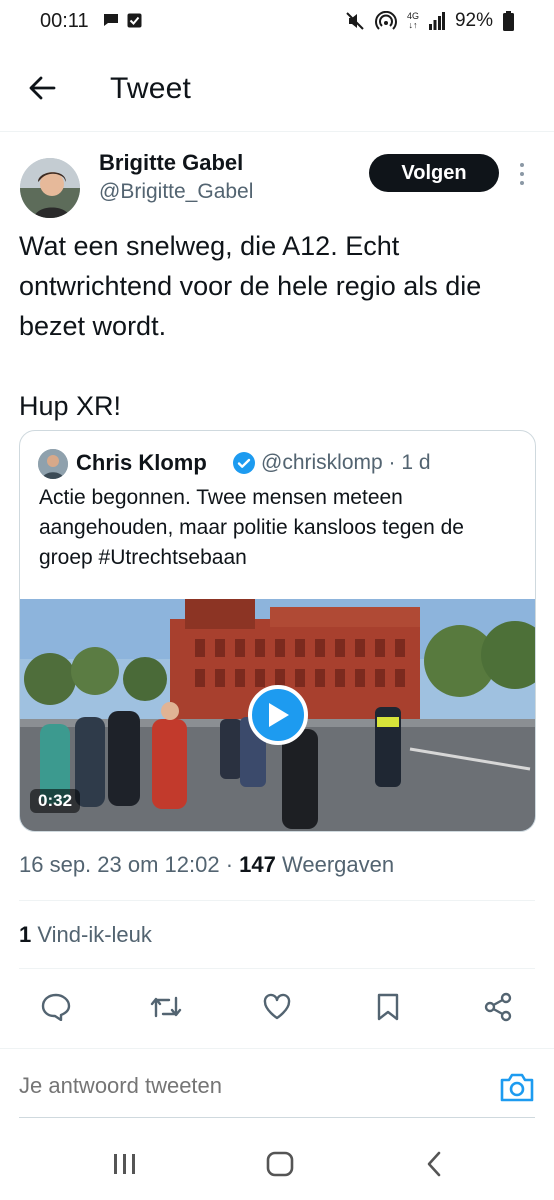 The image size is (554, 1200). I want to click on system-nav-bar, so click(277, 1165).